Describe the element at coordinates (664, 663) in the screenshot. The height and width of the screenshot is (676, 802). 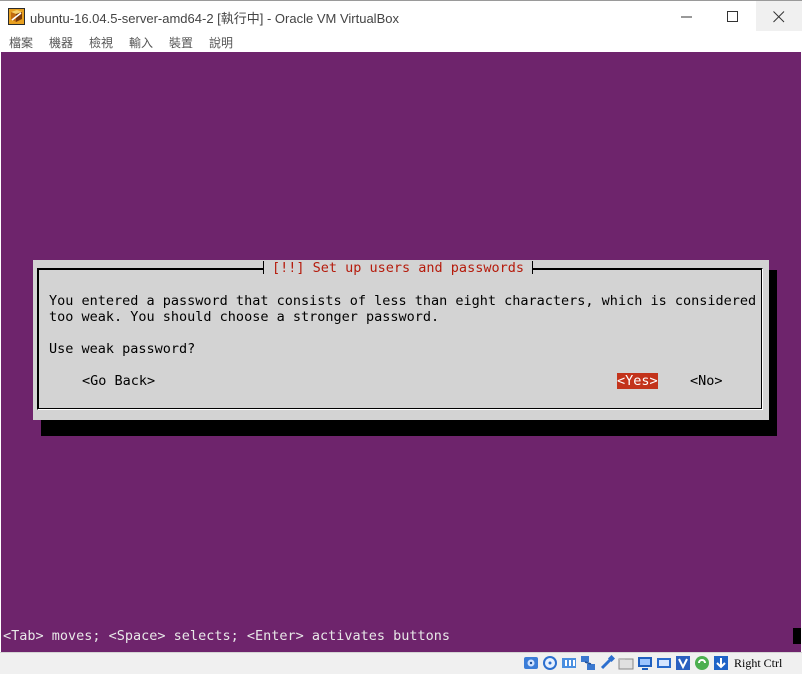
I see `video-capture-icon` at that location.